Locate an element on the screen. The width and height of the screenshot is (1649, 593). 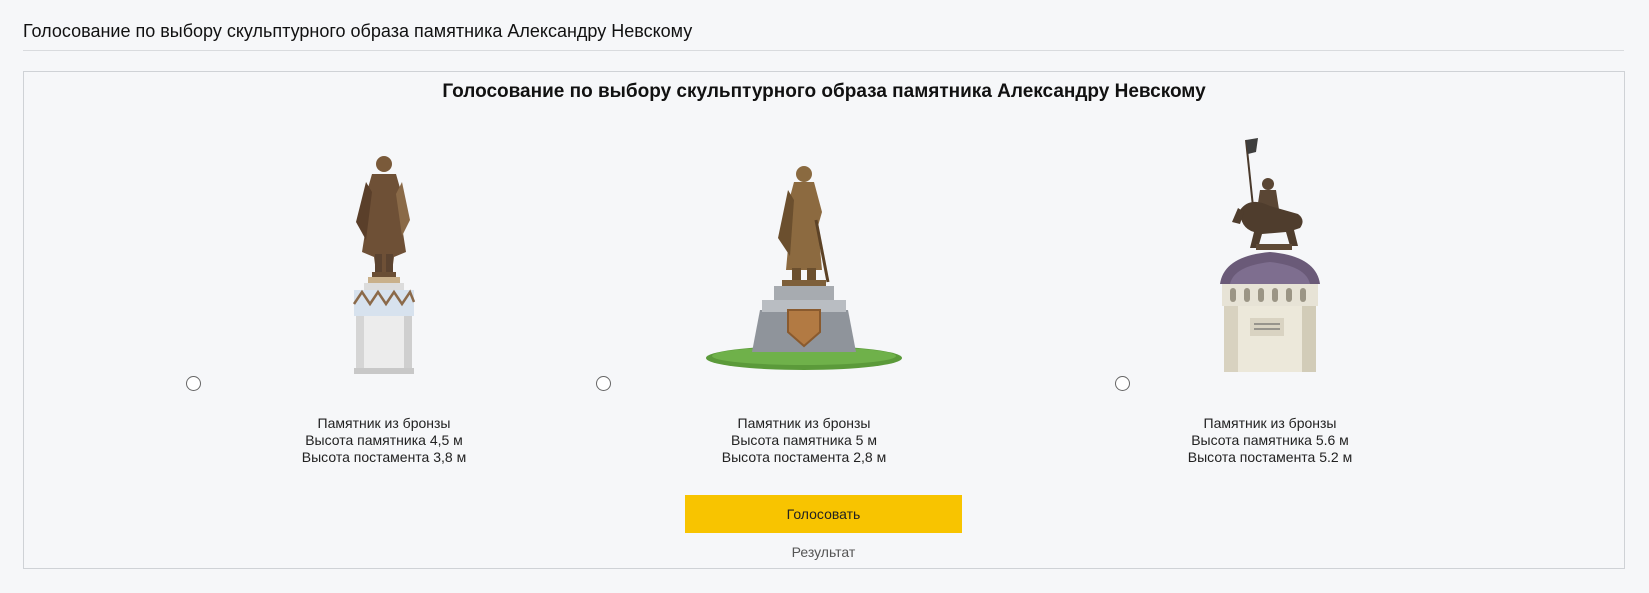
option-3-statue-image is located at coordinates (1270, 255).